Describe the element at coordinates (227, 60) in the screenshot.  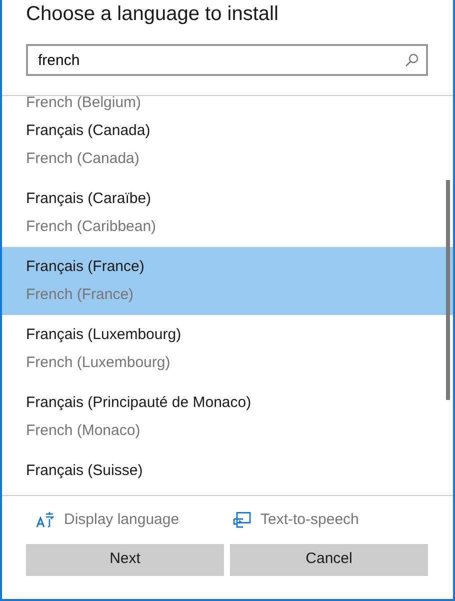
I see `search-field: french` at that location.